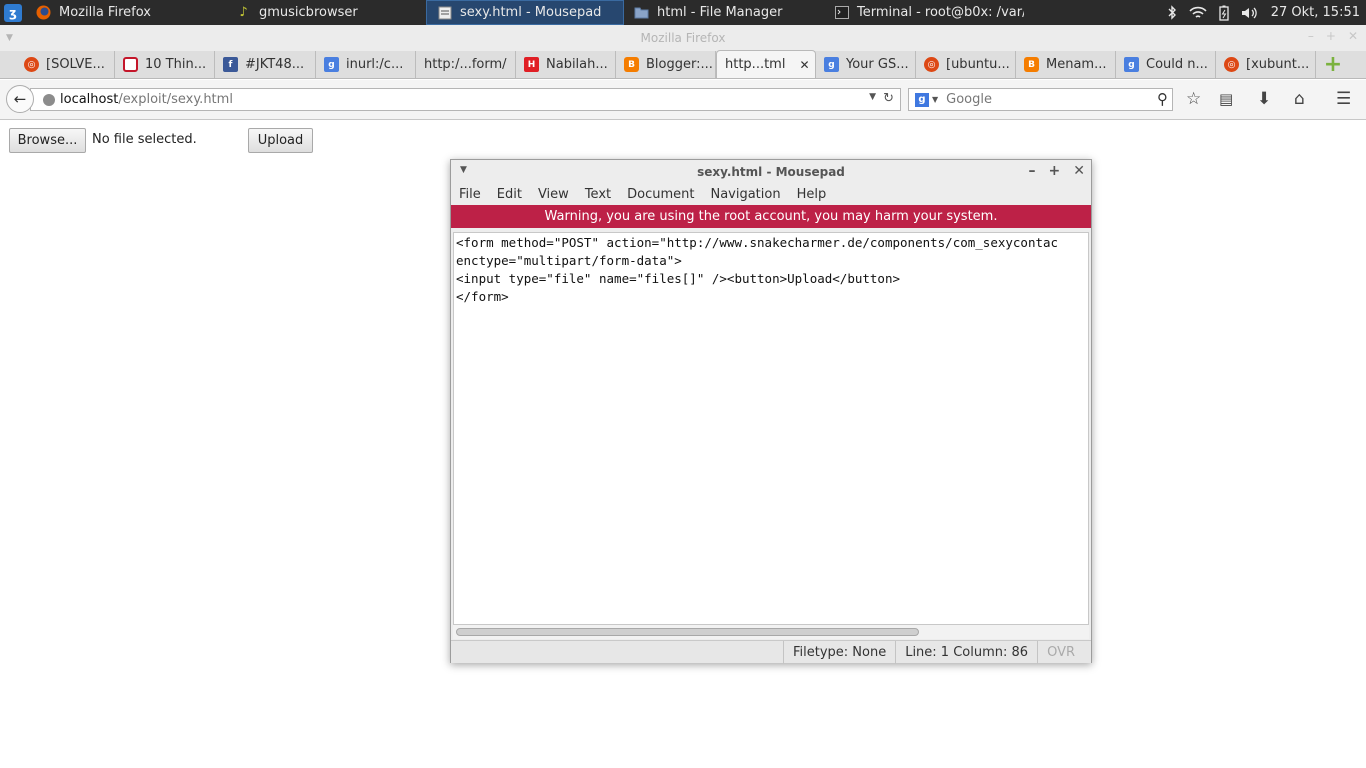 The width and height of the screenshot is (1366, 768). Describe the element at coordinates (838, 652) in the screenshot. I see `filetype-status: Filetype: None` at that location.